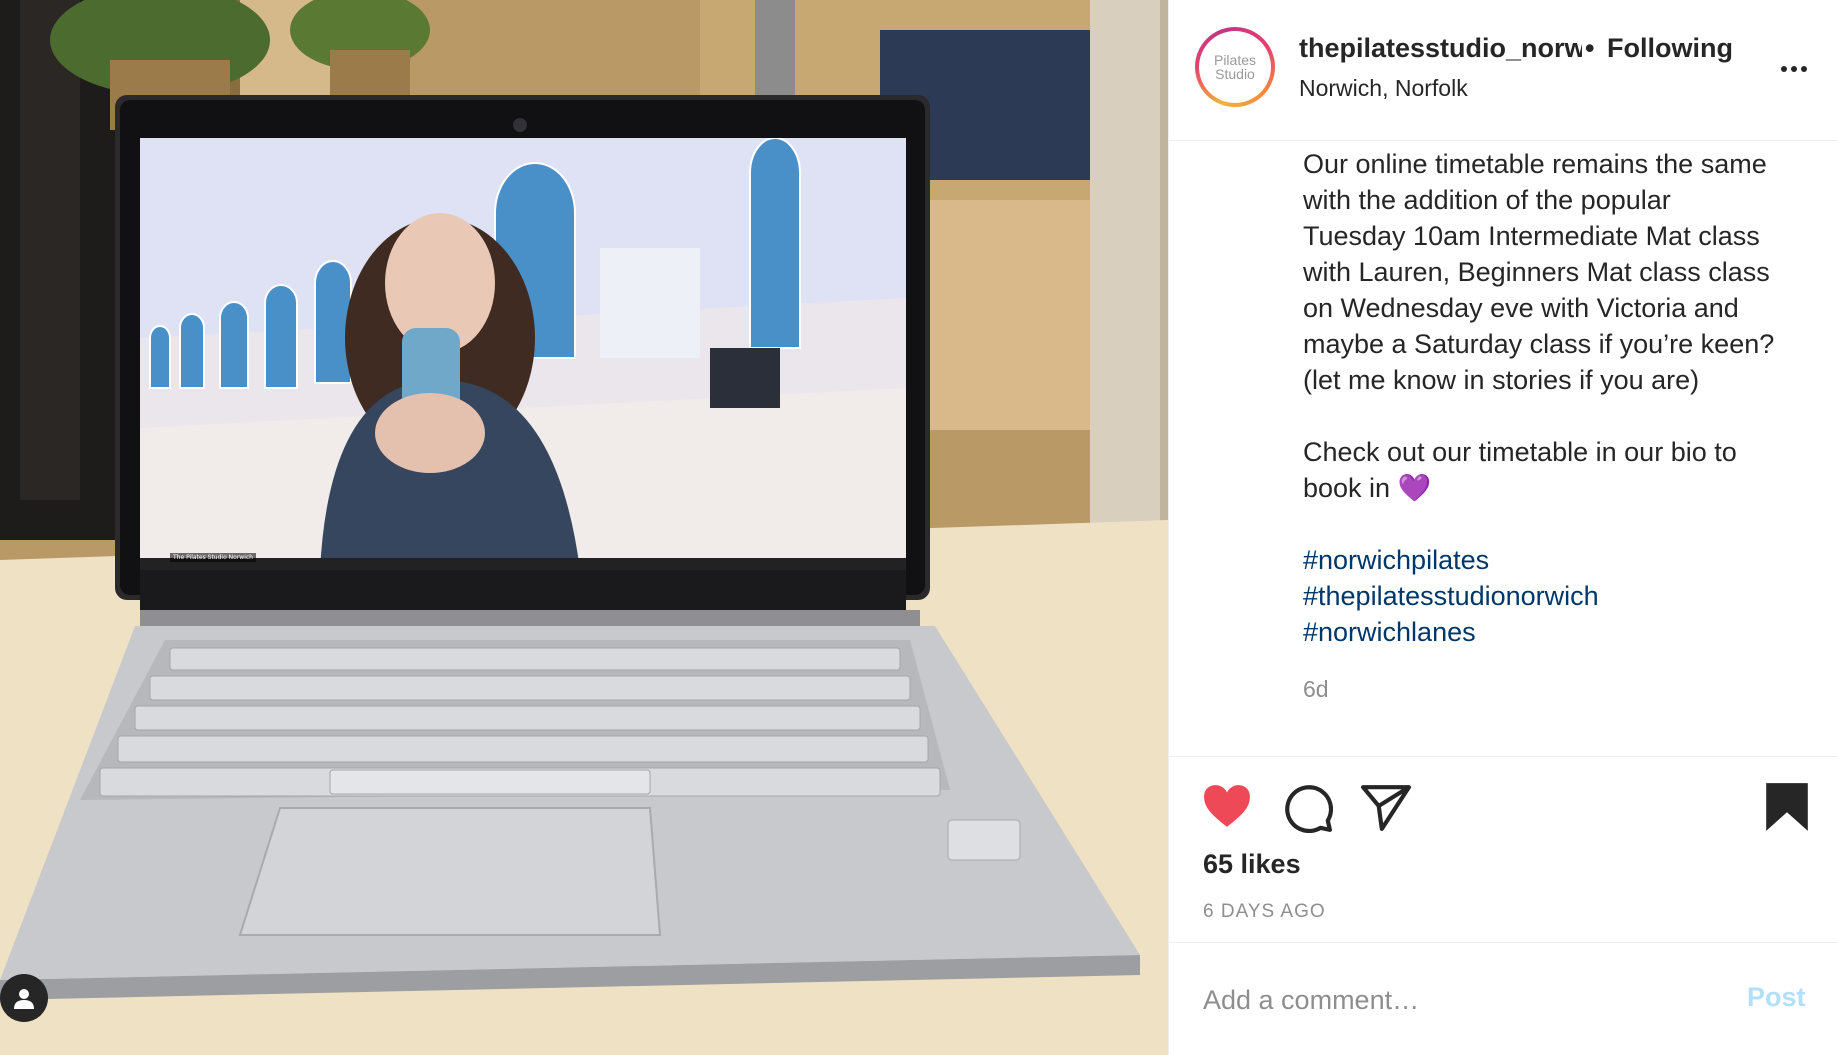 This screenshot has width=1837, height=1055. I want to click on caption-line: maybe a Saturday class if you’re keen?, so click(1539, 344).